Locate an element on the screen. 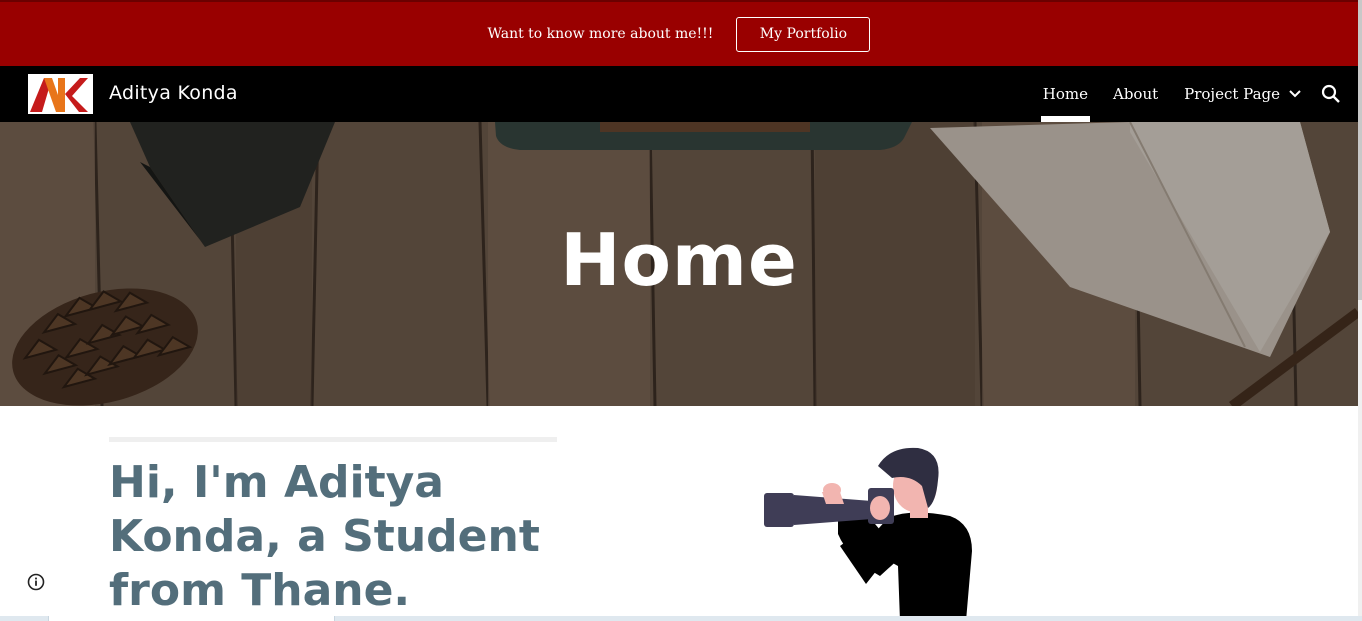 The width and height of the screenshot is (1362, 621). nav-item-about: About is located at coordinates (1135, 94).